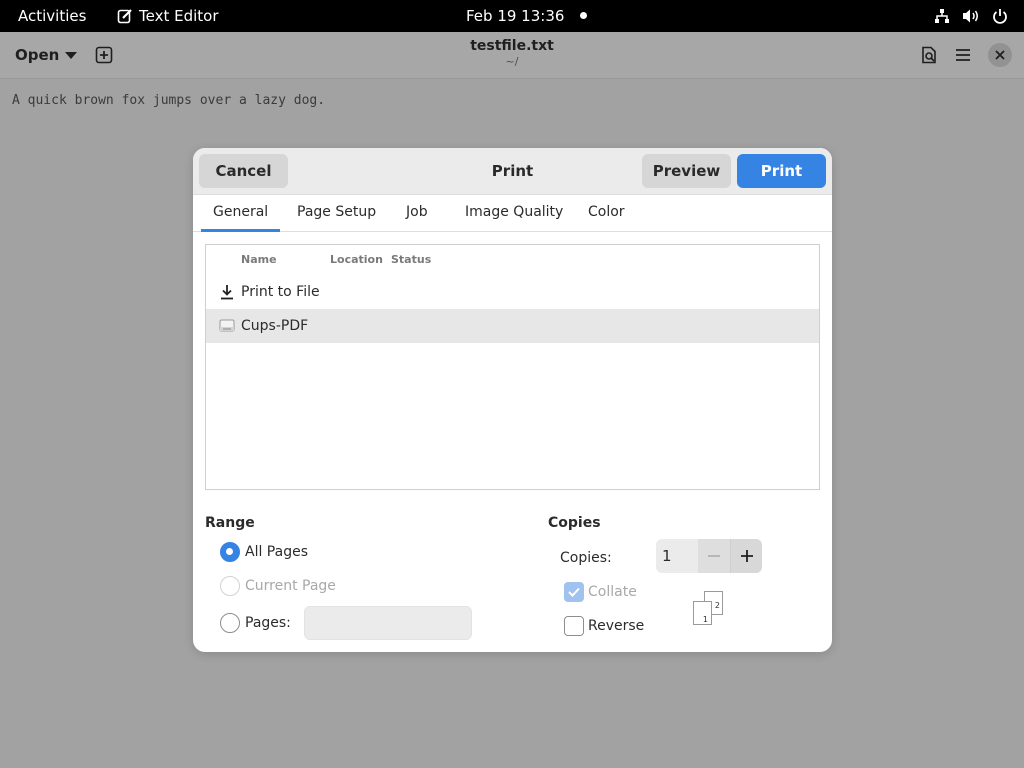 The image size is (1024, 768). What do you see at coordinates (388, 623) in the screenshot?
I see `pages-input` at bounding box center [388, 623].